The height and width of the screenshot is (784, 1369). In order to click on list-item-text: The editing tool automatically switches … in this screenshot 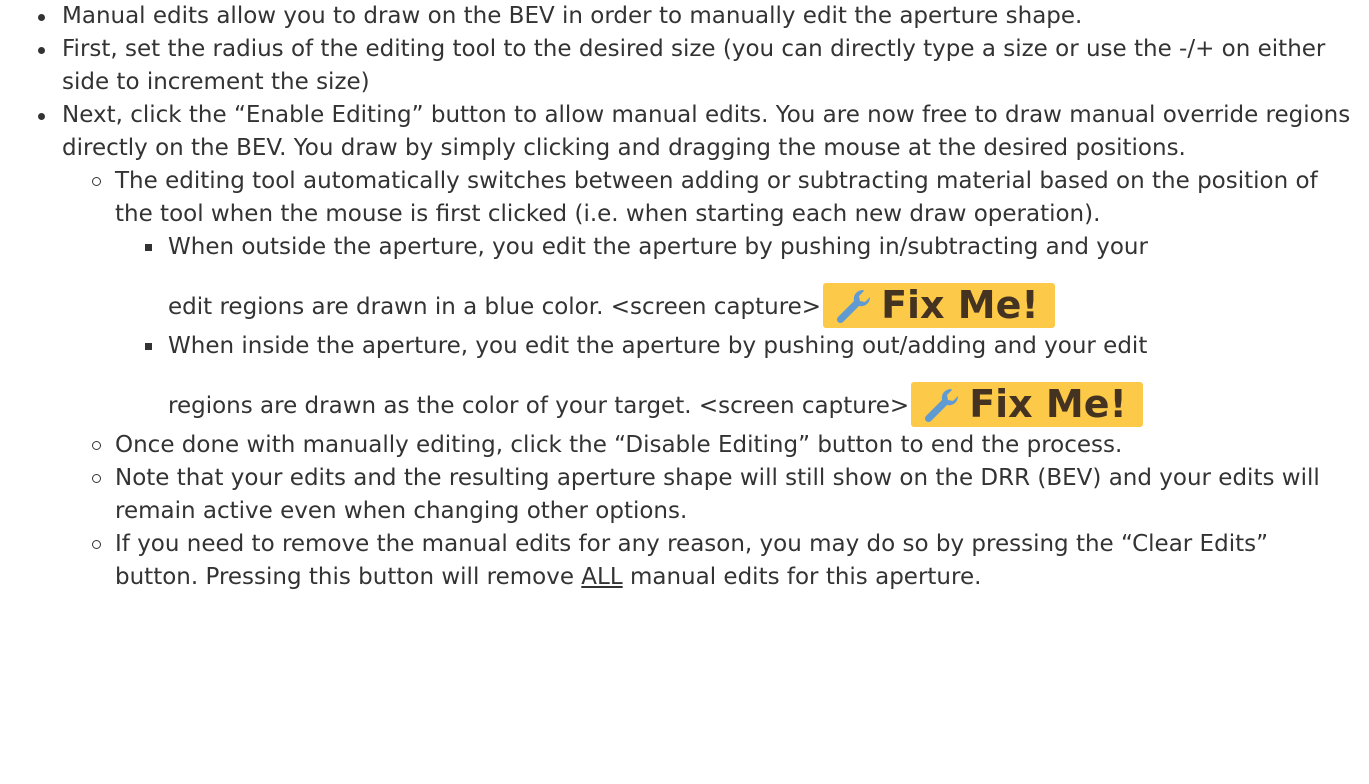, I will do `click(716, 197)`.